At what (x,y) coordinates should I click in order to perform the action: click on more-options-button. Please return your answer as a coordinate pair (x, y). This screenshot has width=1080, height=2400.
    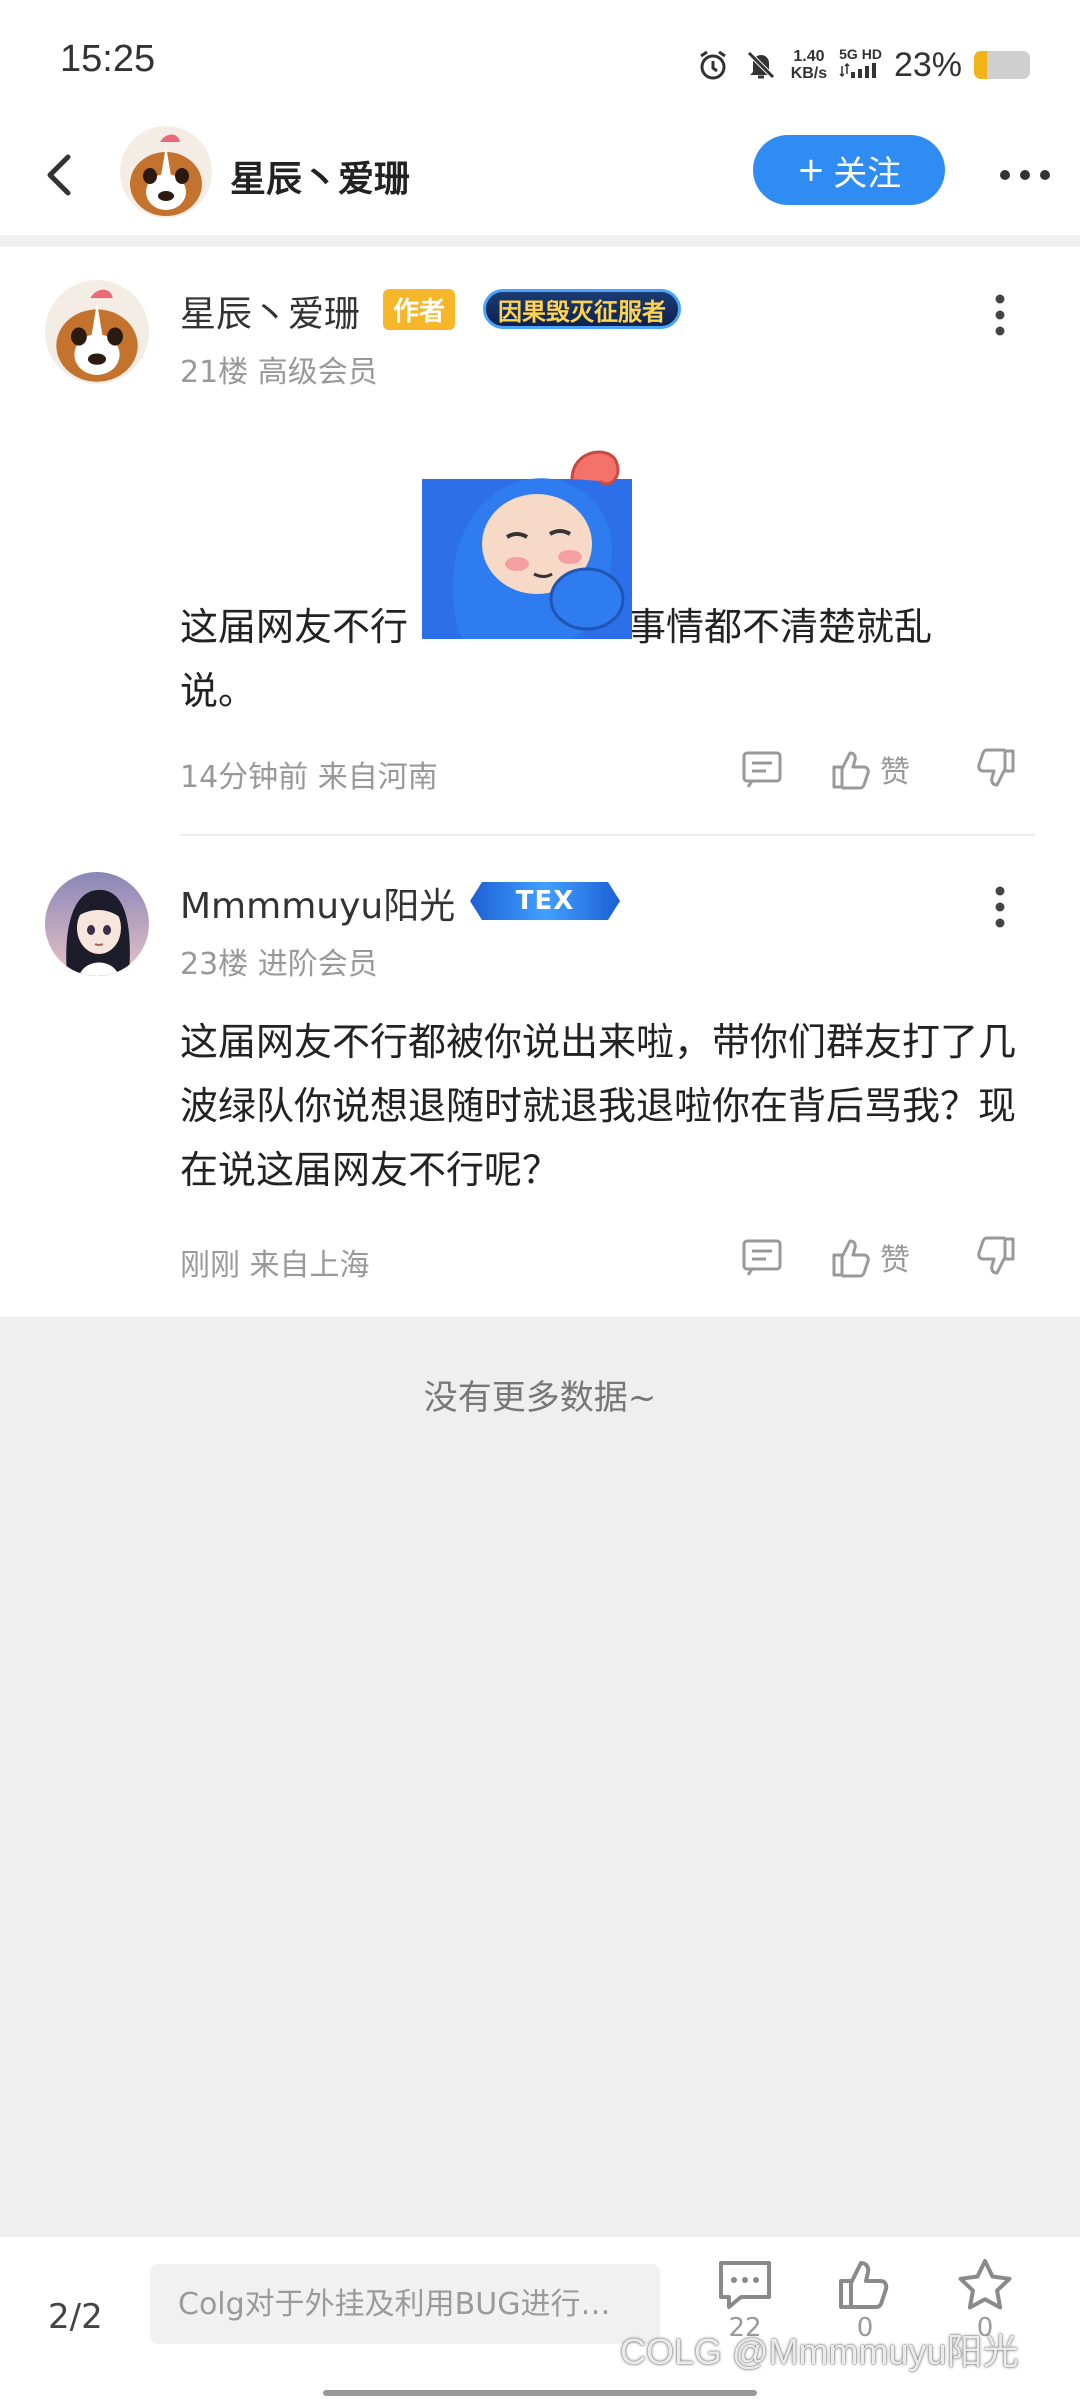
    Looking at the image, I should click on (1025, 175).